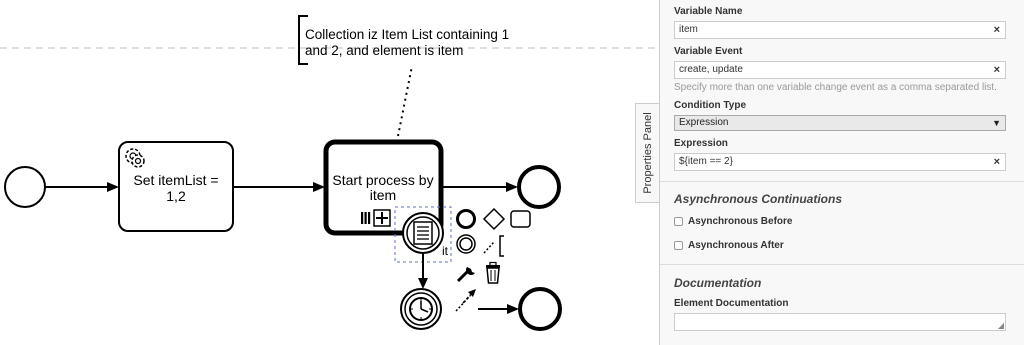  I want to click on condition-type-label: Condition Type, so click(710, 105).